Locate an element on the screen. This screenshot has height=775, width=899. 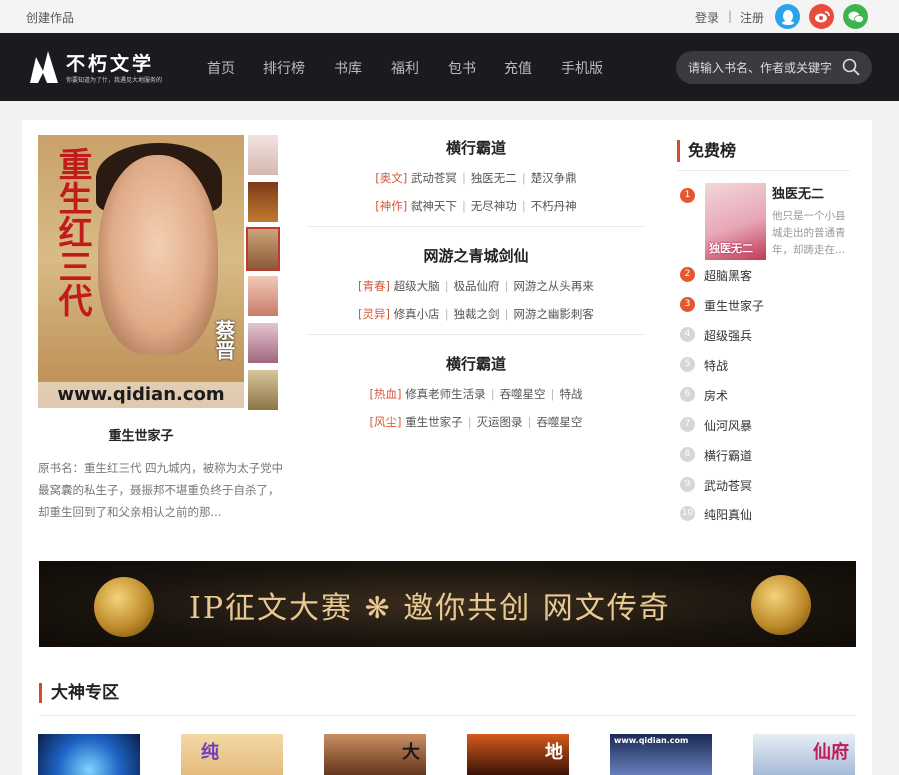
recommend-row: [风尘] 重生世家子 | 灭运图录 | 吞噬星空 is located at coordinates (476, 422).